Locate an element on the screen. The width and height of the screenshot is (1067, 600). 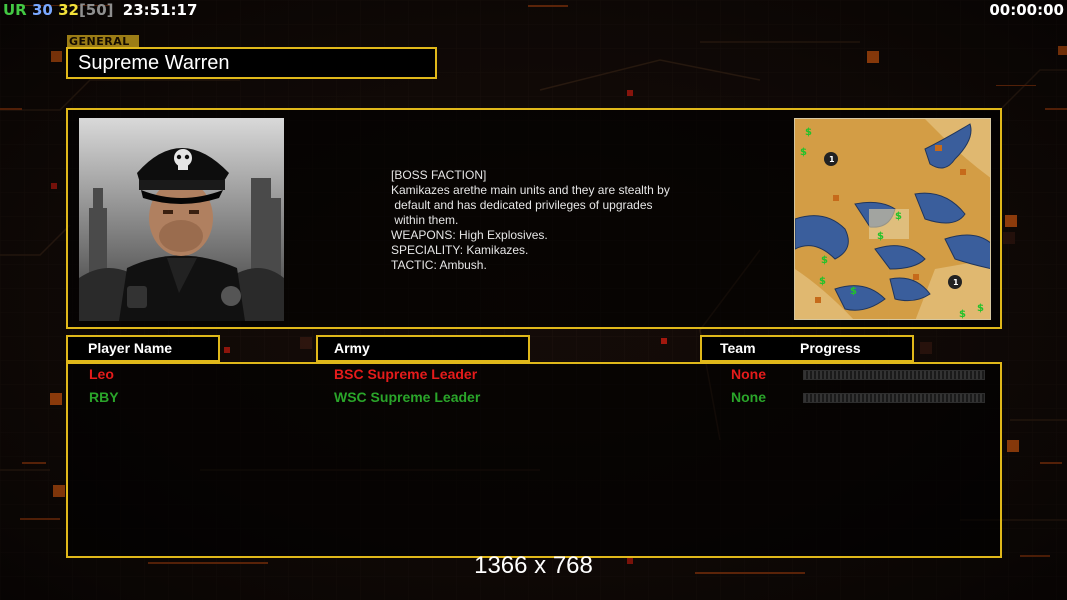
player-name: Leo is located at coordinates (101, 374).